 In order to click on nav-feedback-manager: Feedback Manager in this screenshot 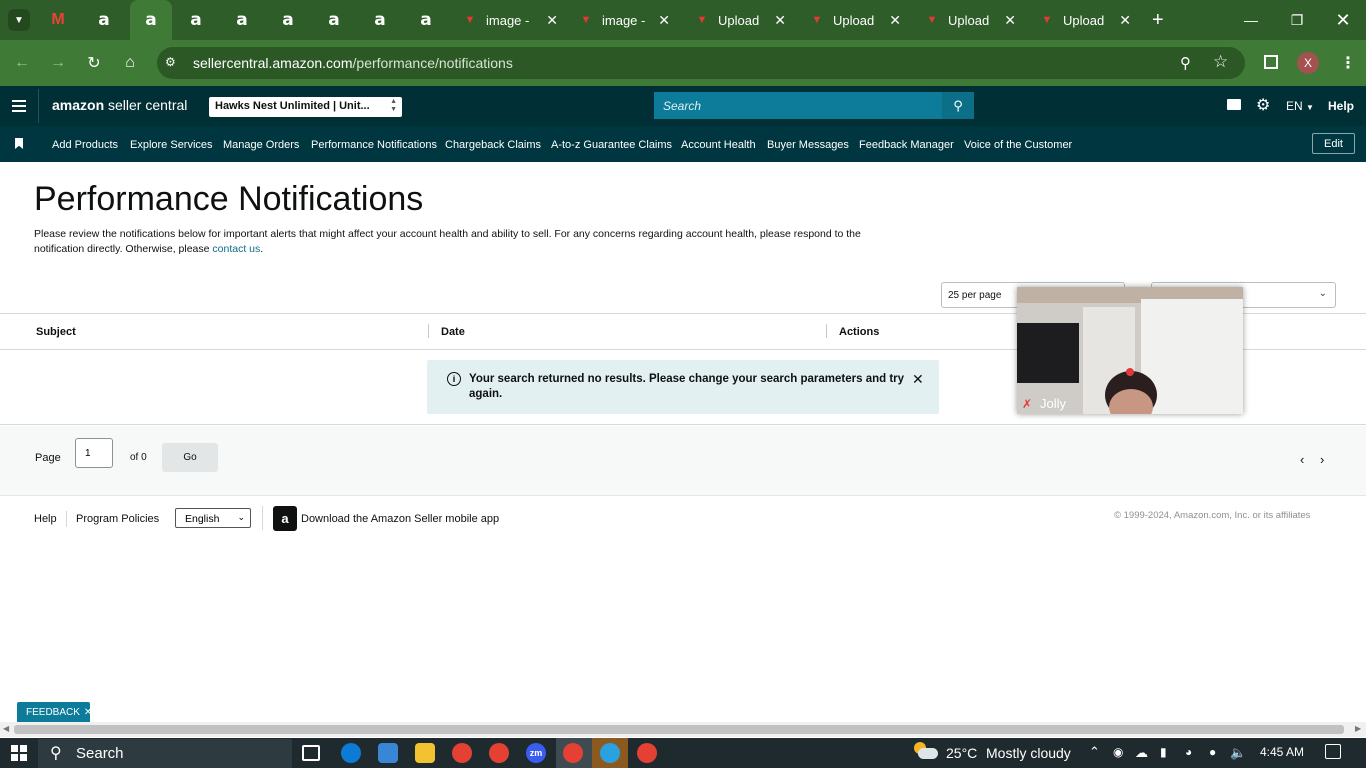, I will do `click(906, 145)`.